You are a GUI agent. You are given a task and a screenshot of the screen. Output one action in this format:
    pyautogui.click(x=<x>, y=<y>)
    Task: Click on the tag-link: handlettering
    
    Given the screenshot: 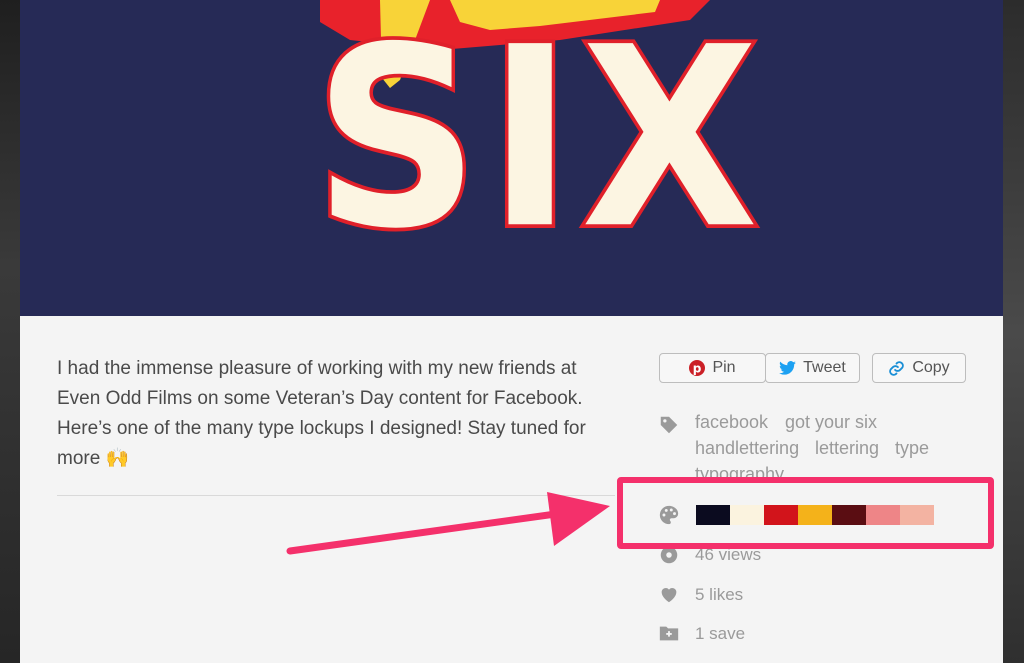 What is the action you would take?
    pyautogui.click(x=747, y=448)
    